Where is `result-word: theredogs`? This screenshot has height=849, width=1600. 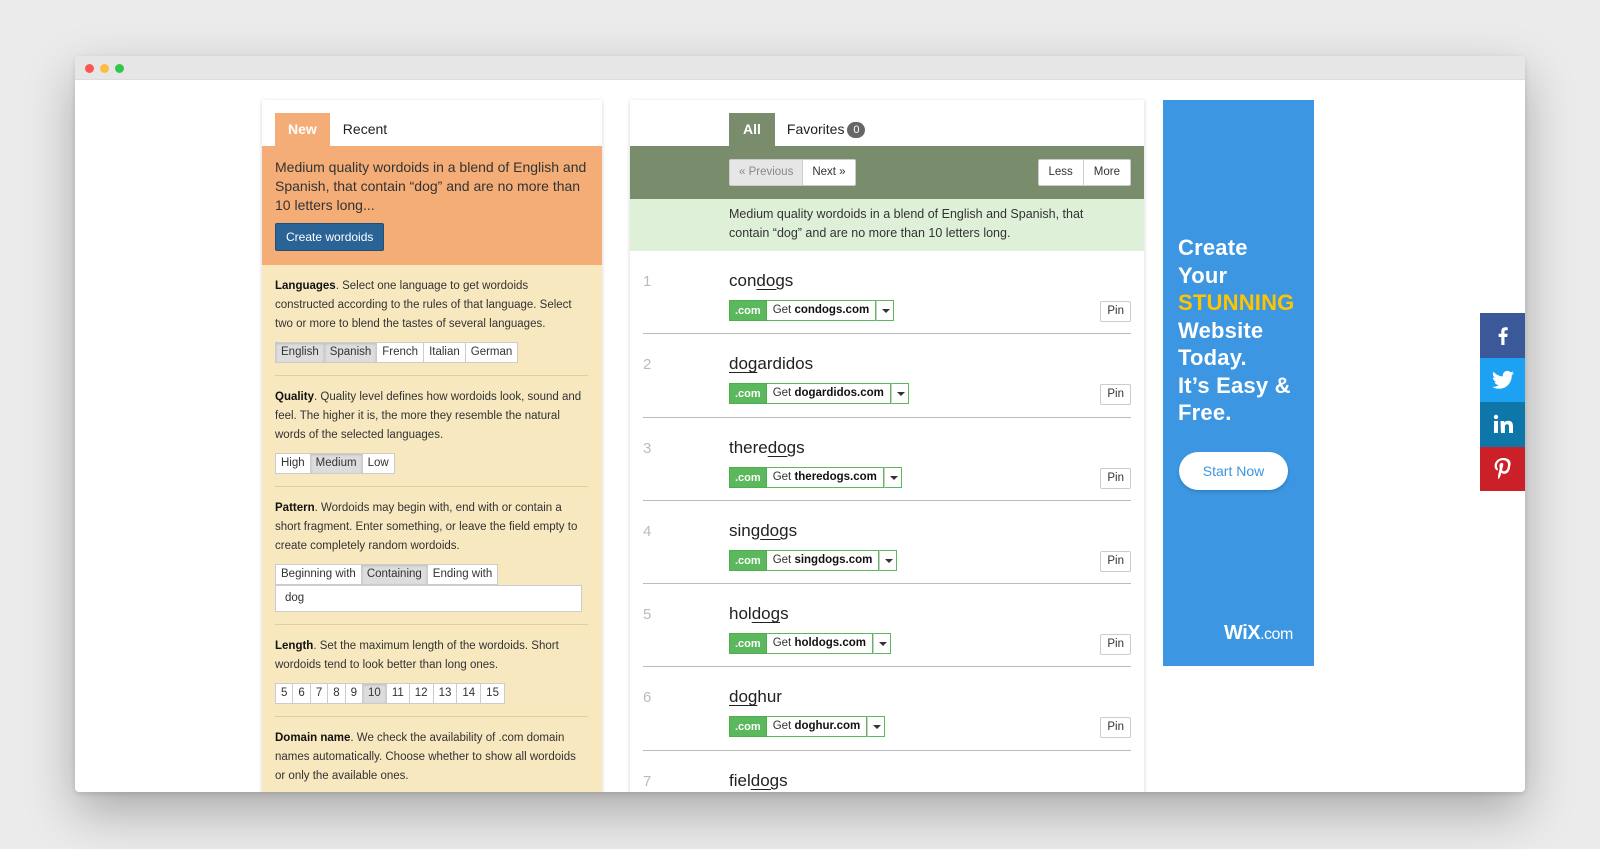
result-word: theredogs is located at coordinates (767, 448).